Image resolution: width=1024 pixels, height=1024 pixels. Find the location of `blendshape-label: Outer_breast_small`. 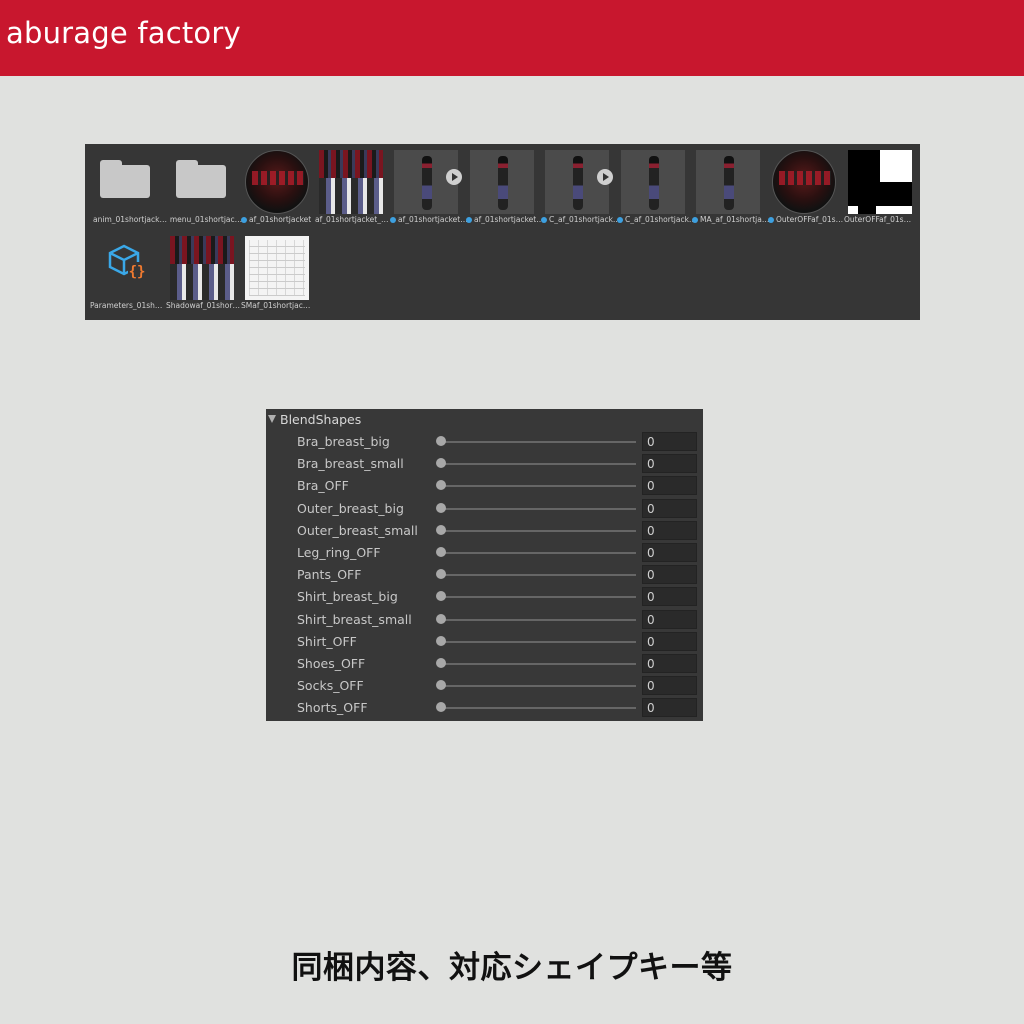

blendshape-label: Outer_breast_small is located at coordinates (357, 530).